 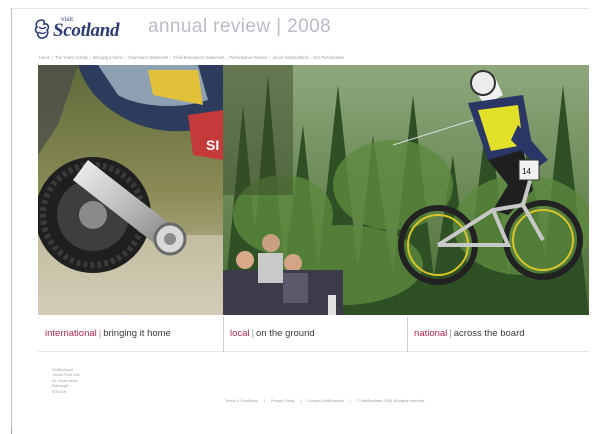 I want to click on caption-key: international, so click(x=71, y=333).